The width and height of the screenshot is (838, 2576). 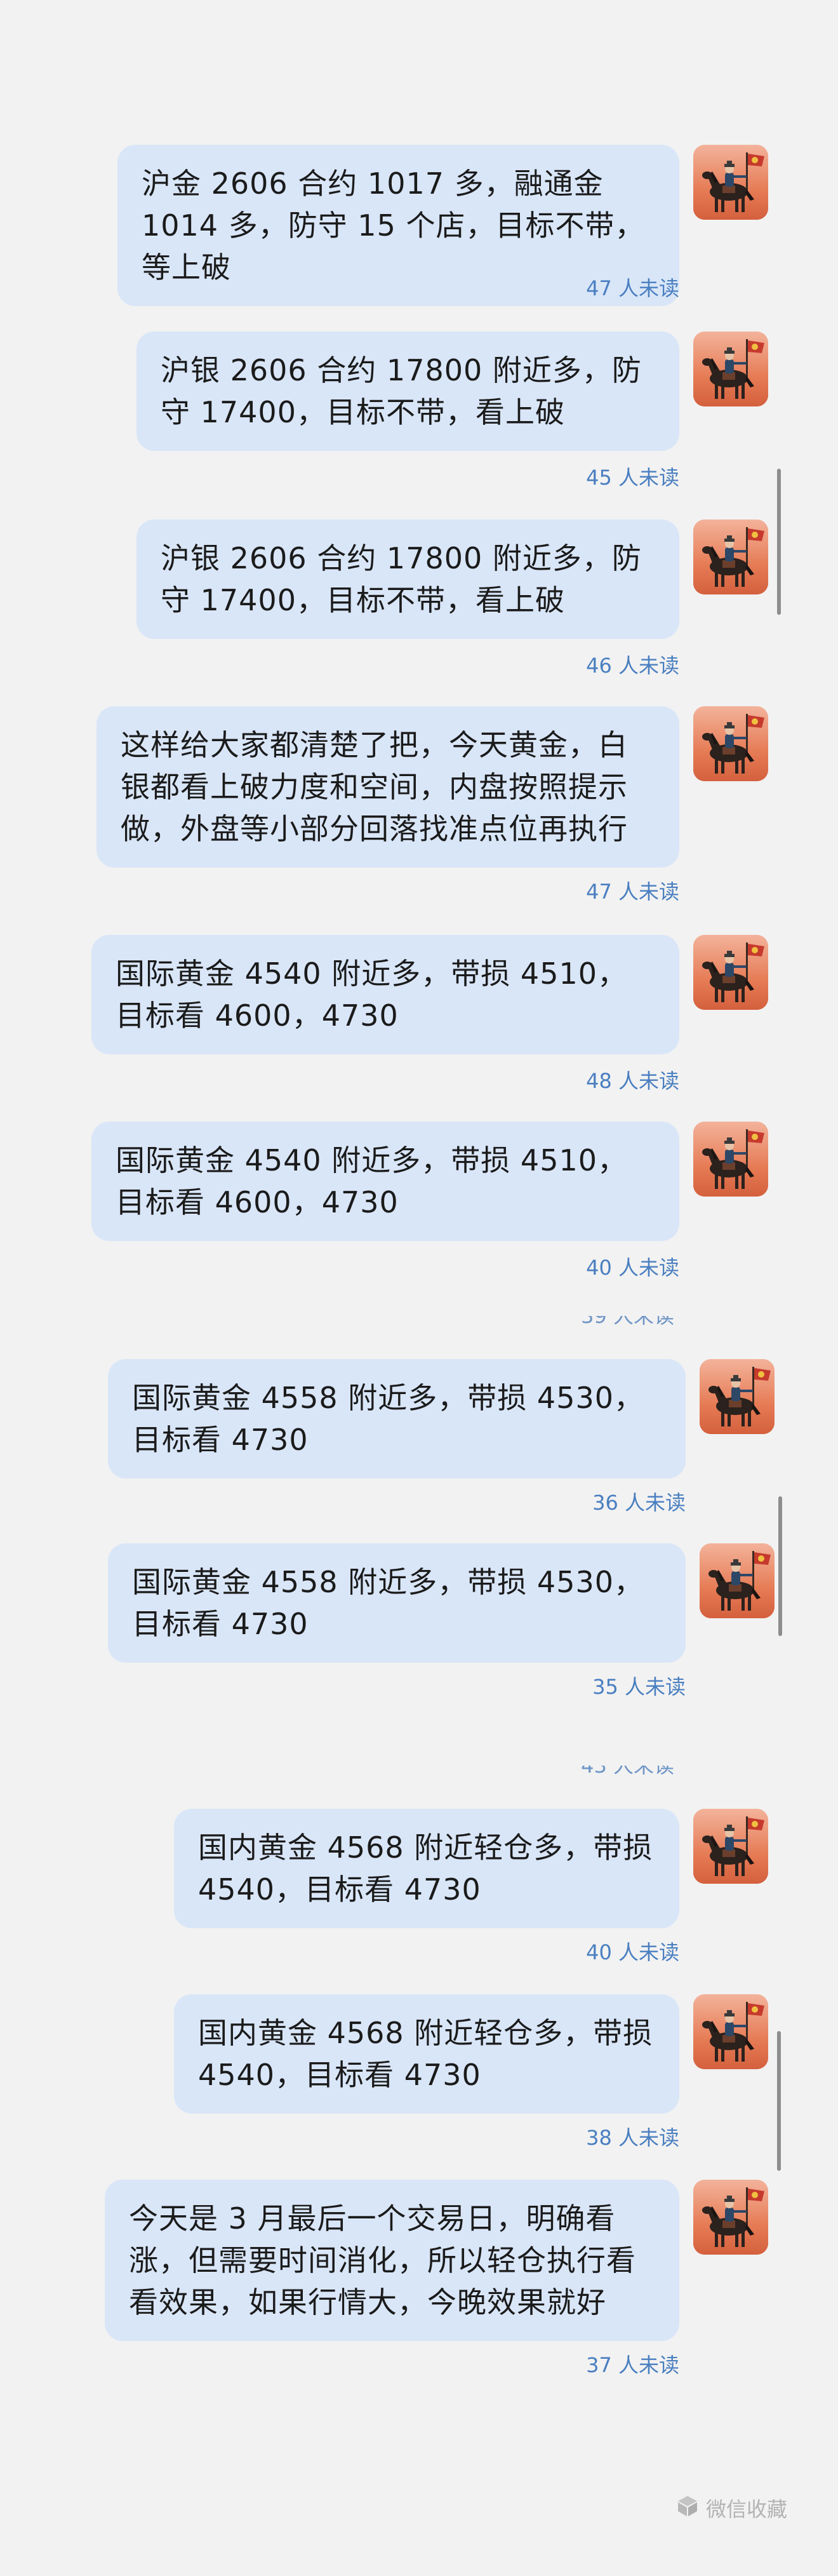 I want to click on unread-count: 48 人未读, so click(x=632, y=1081).